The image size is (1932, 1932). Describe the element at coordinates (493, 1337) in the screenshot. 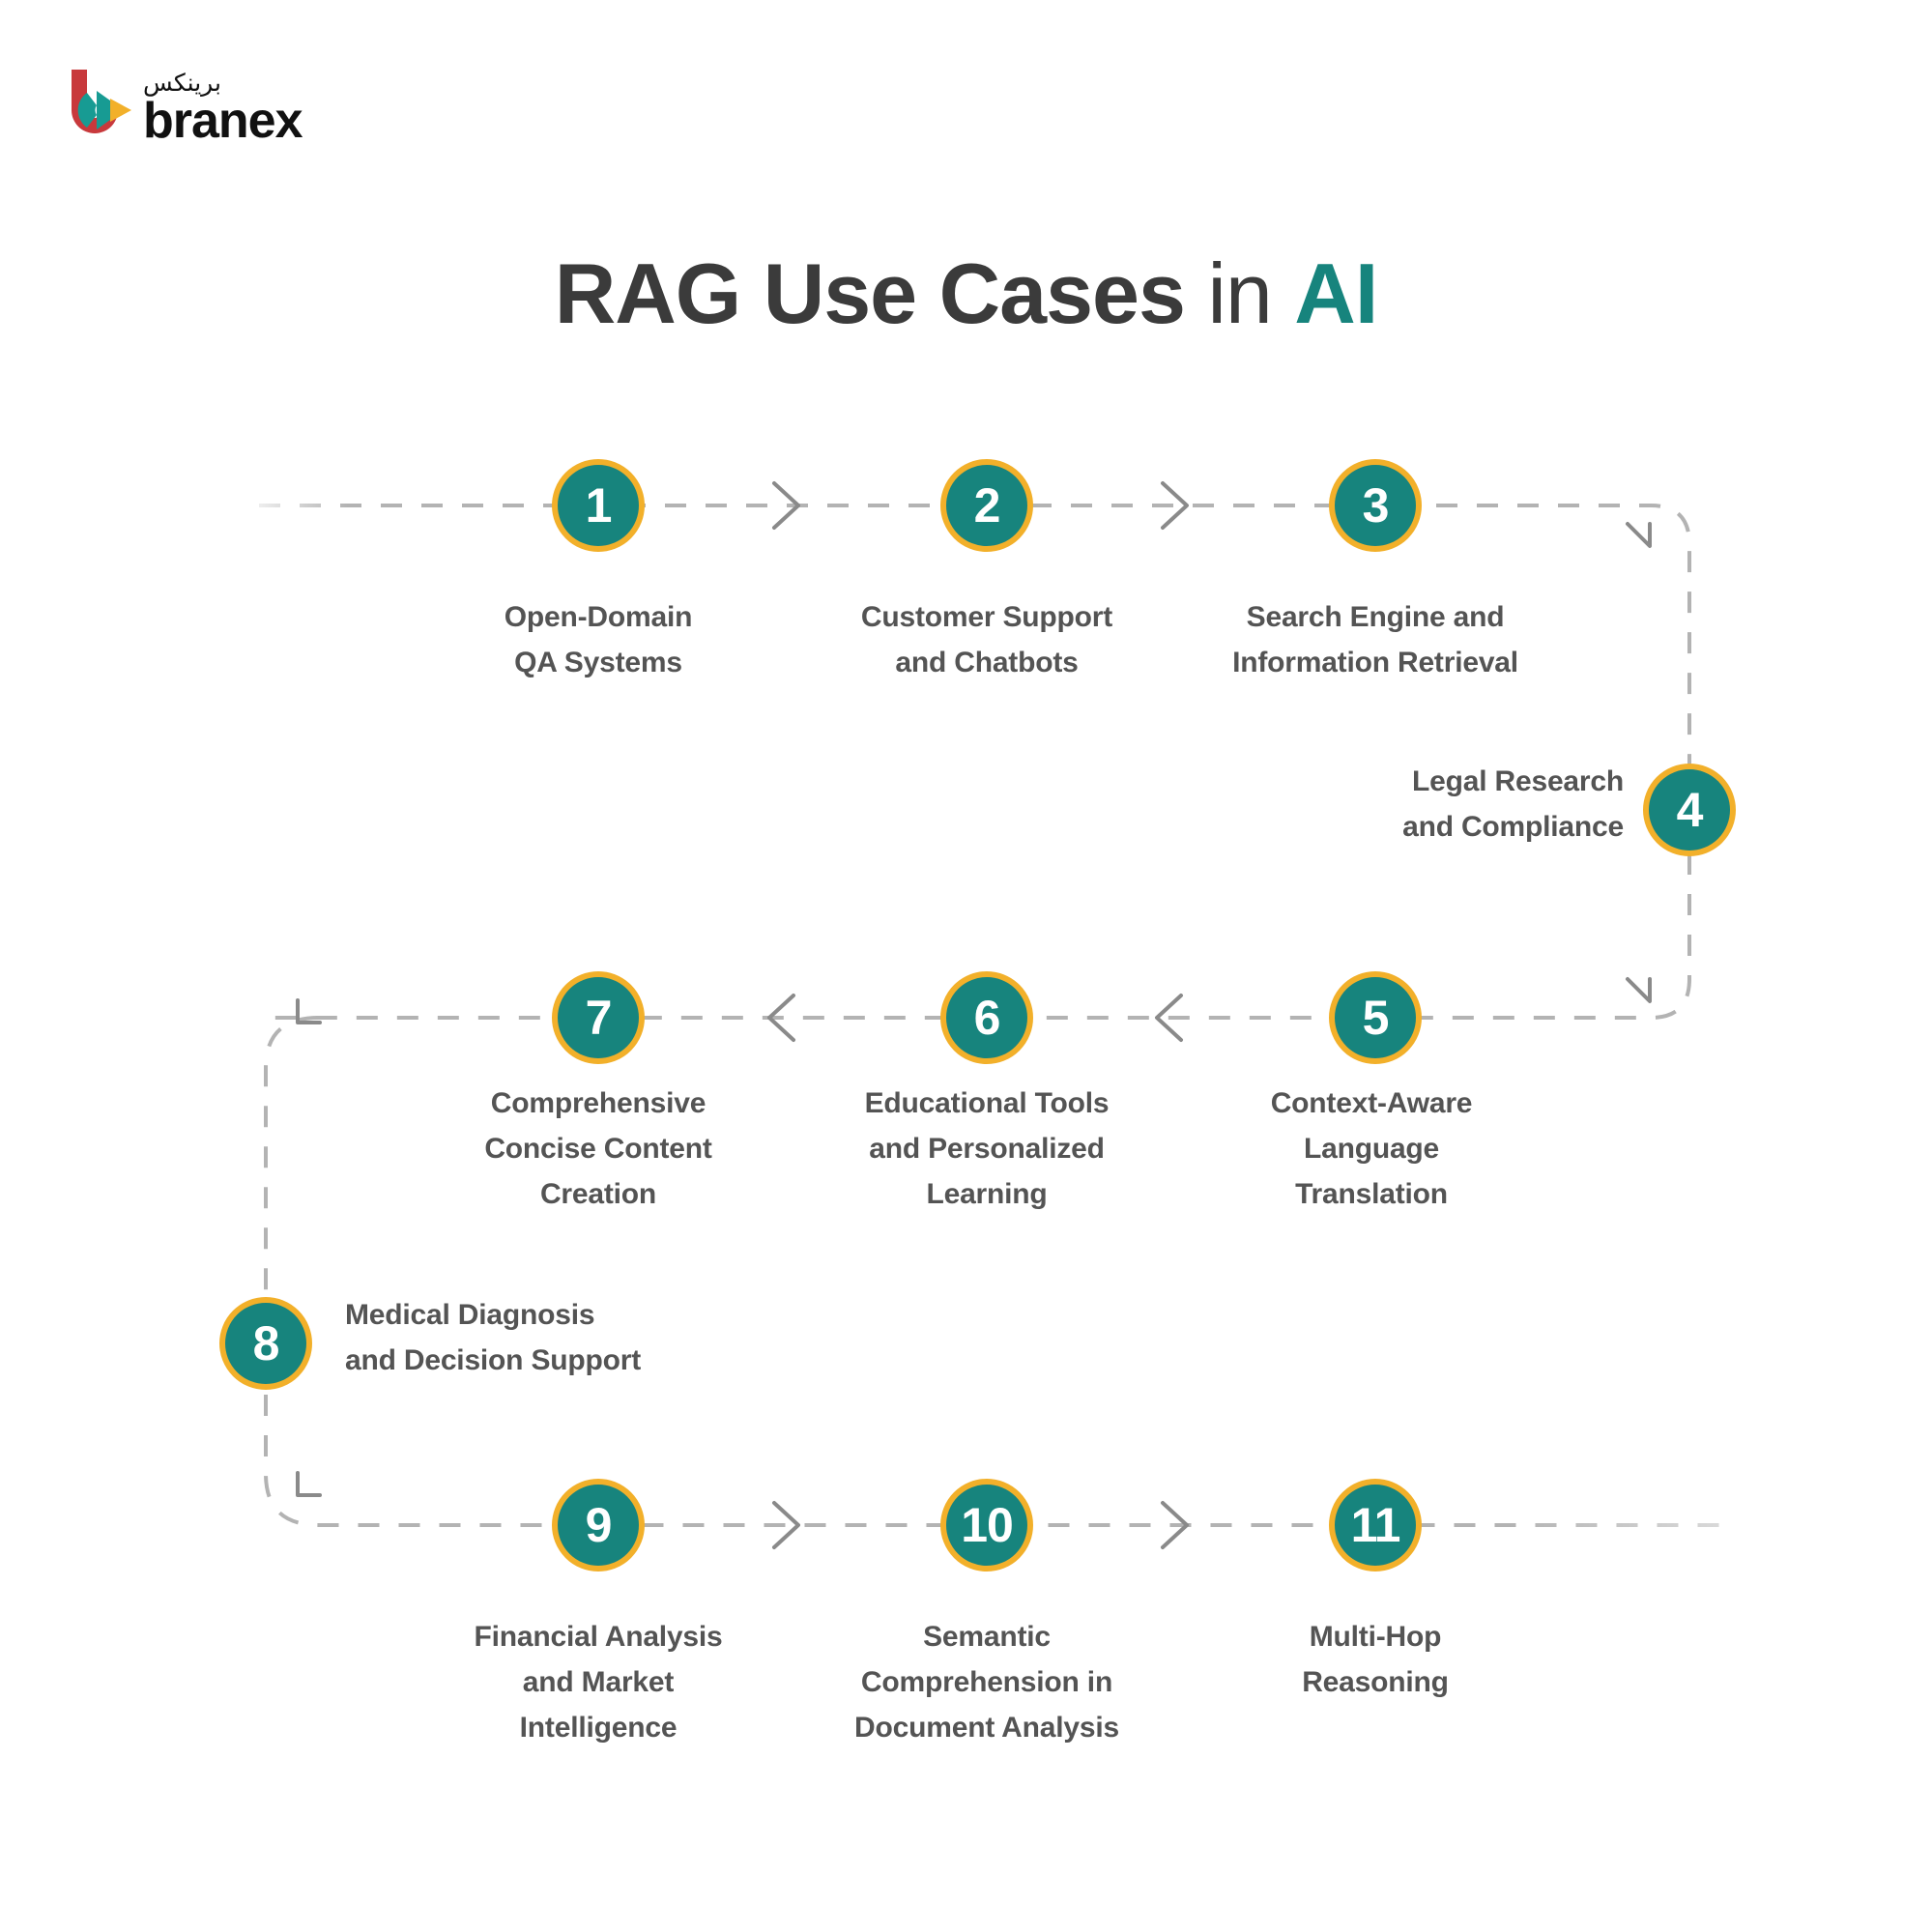

I see `step-label-8: Medical Diagnosis and Decision Support` at that location.